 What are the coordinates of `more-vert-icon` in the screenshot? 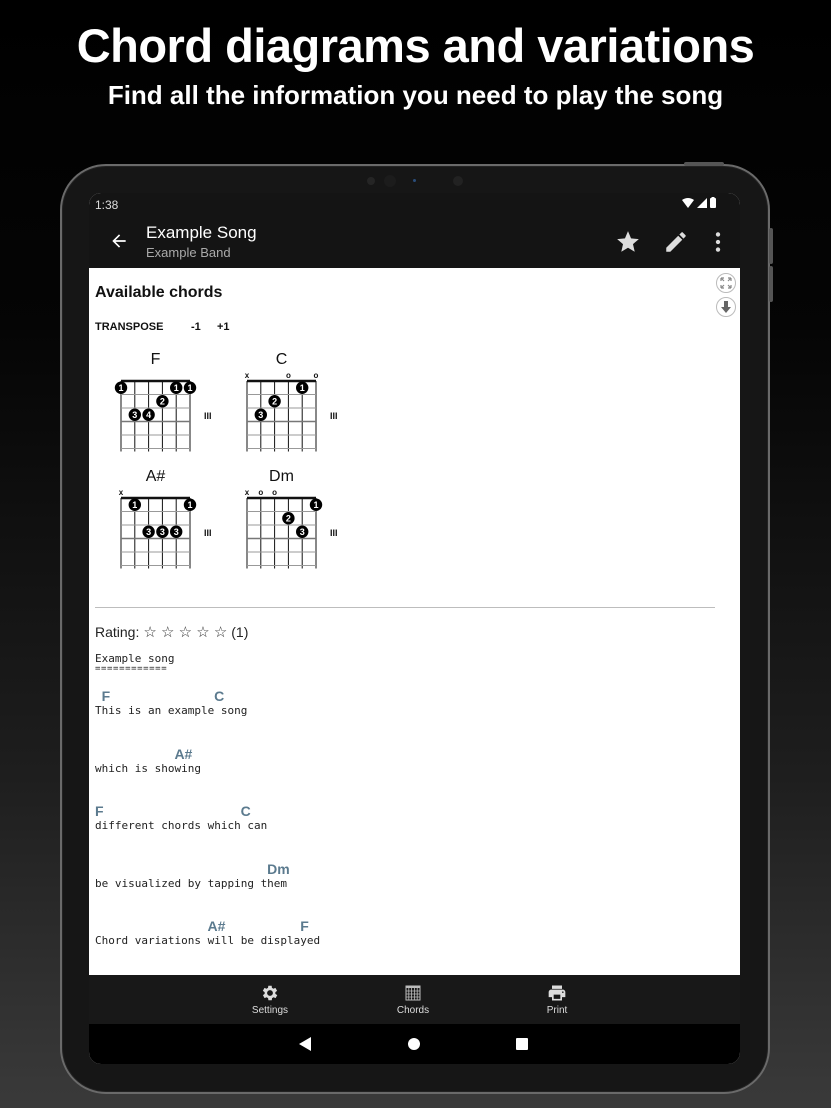 It's located at (718, 242).